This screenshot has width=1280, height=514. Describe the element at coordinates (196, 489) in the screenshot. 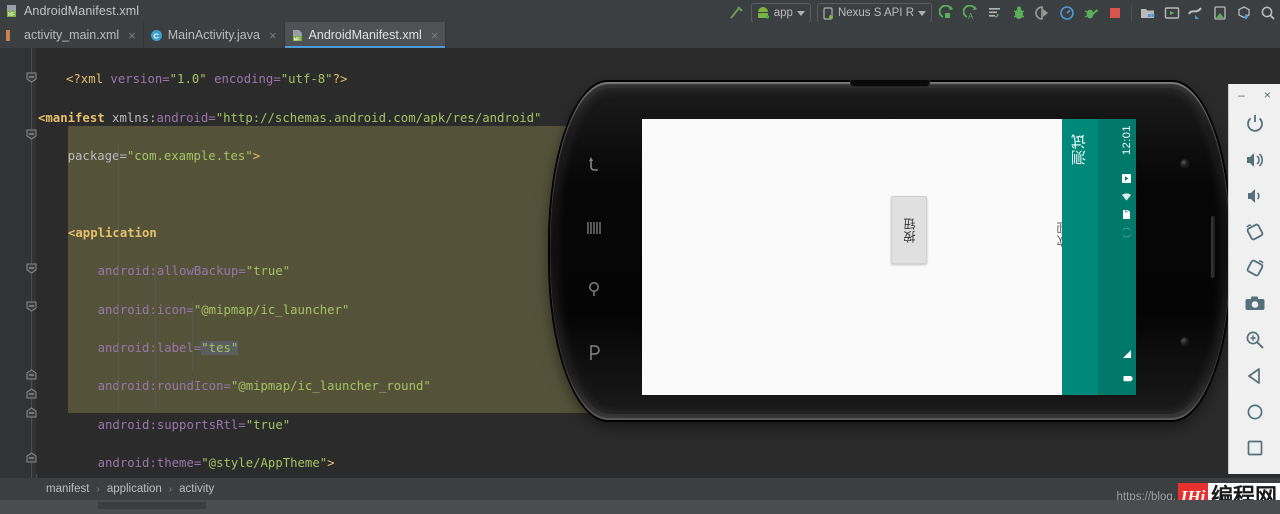

I see `breadcrumb-item-activity: activity` at that location.